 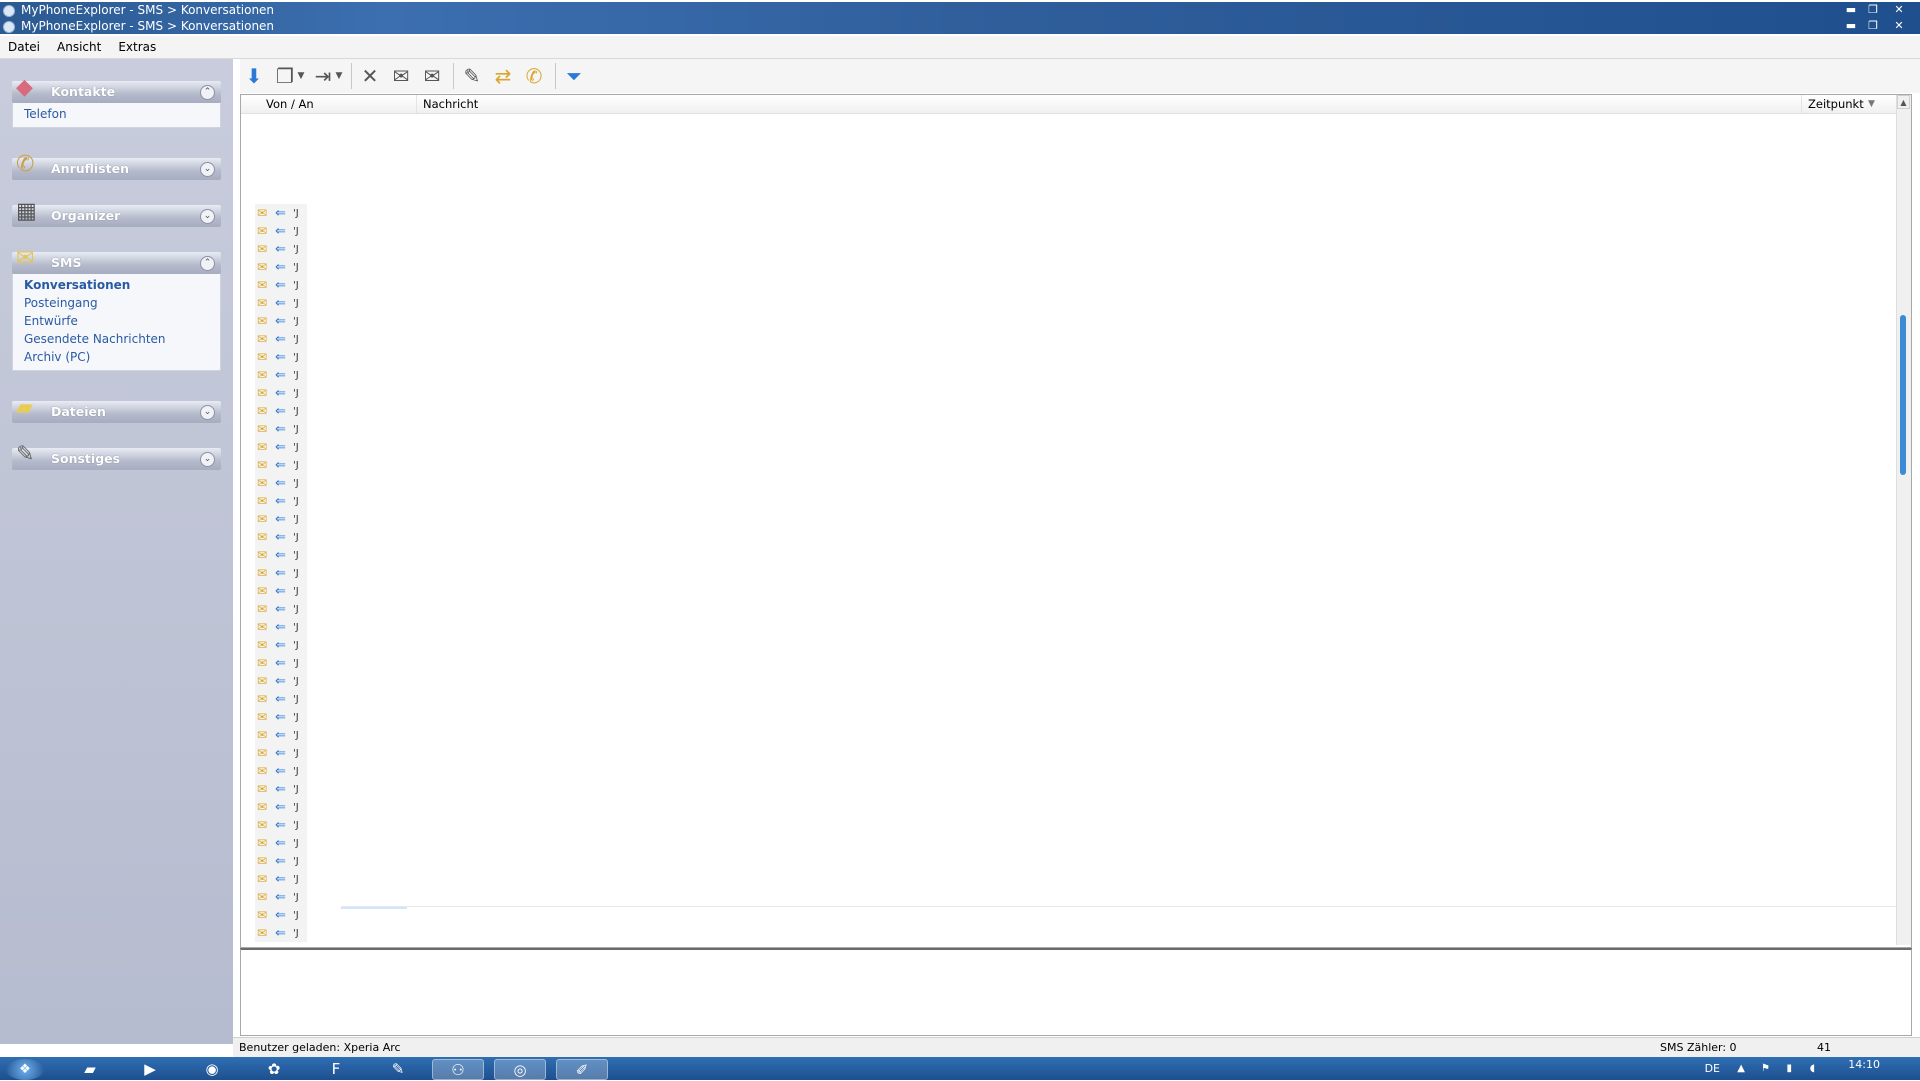 I want to click on forward-icon: ✉, so click(x=432, y=76).